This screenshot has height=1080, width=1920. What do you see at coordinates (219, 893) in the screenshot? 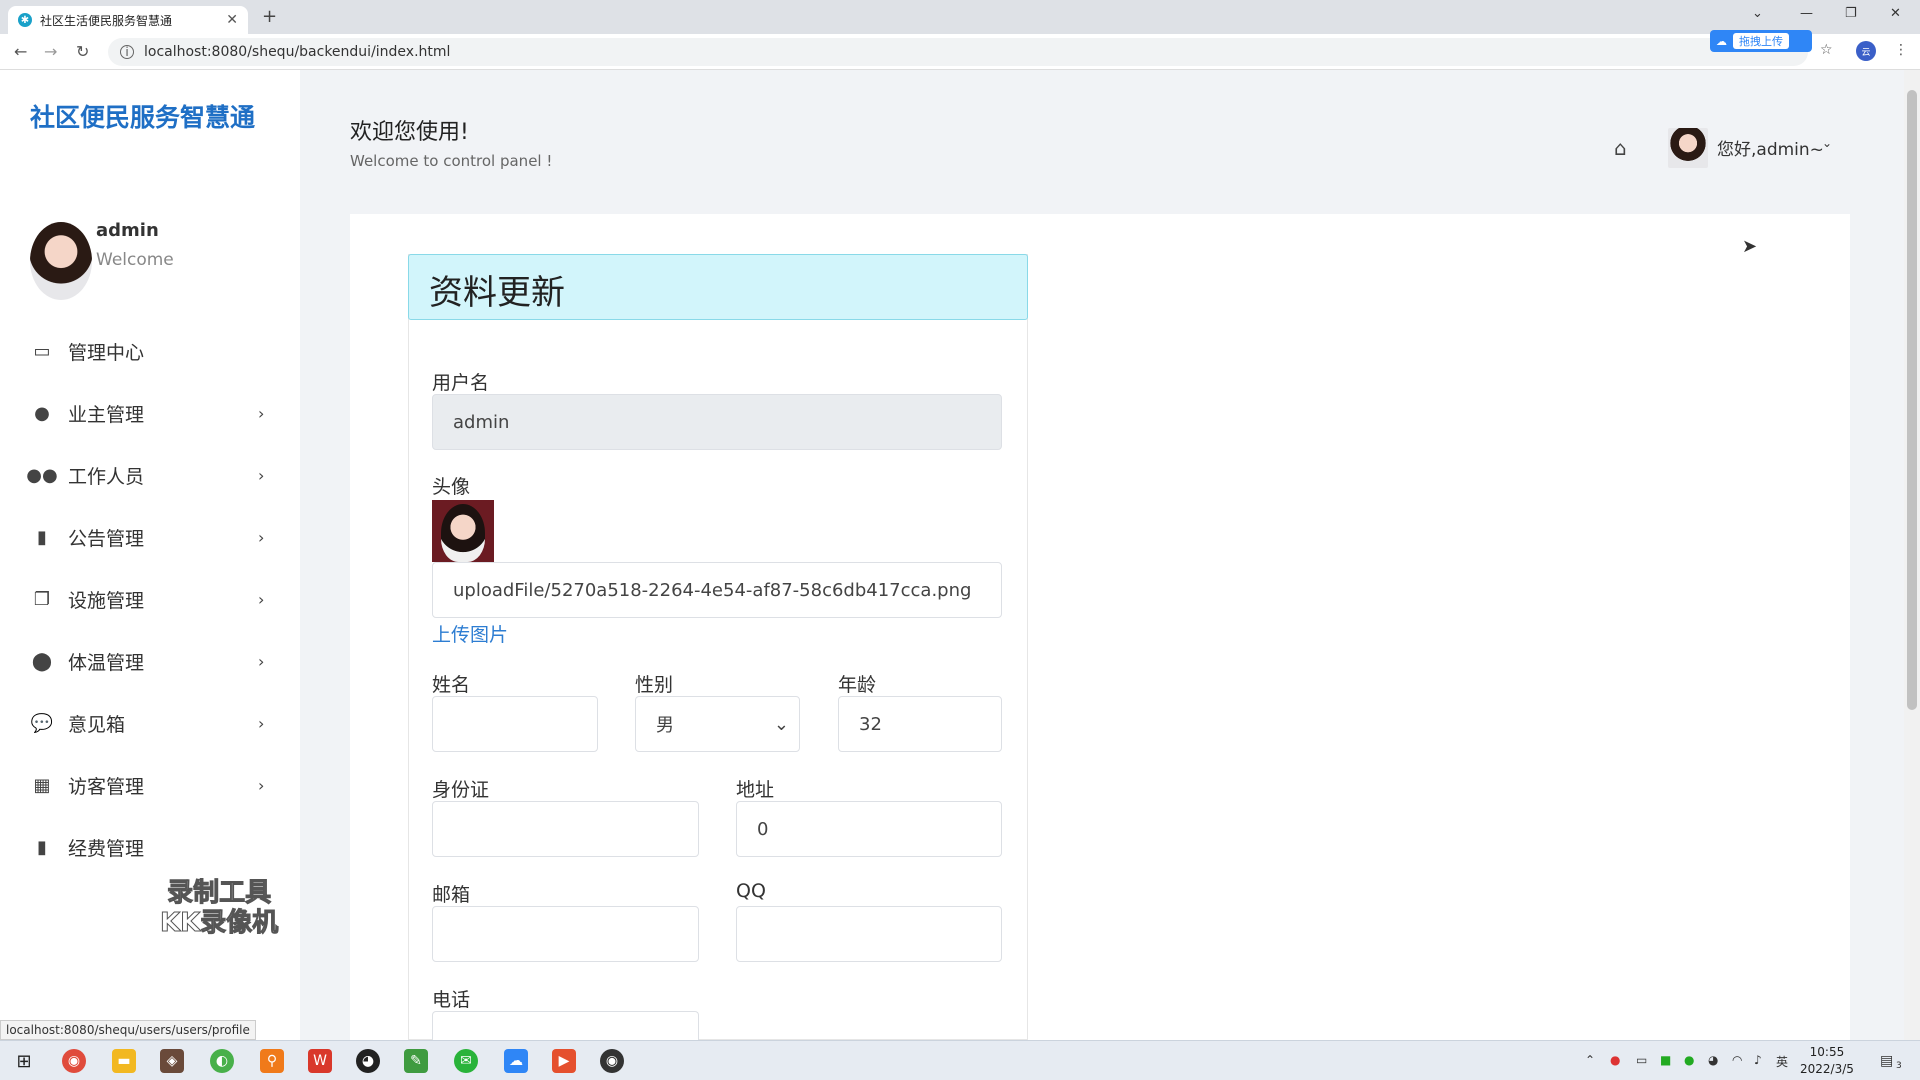
I see `watermark-line1: 录制工具` at bounding box center [219, 893].